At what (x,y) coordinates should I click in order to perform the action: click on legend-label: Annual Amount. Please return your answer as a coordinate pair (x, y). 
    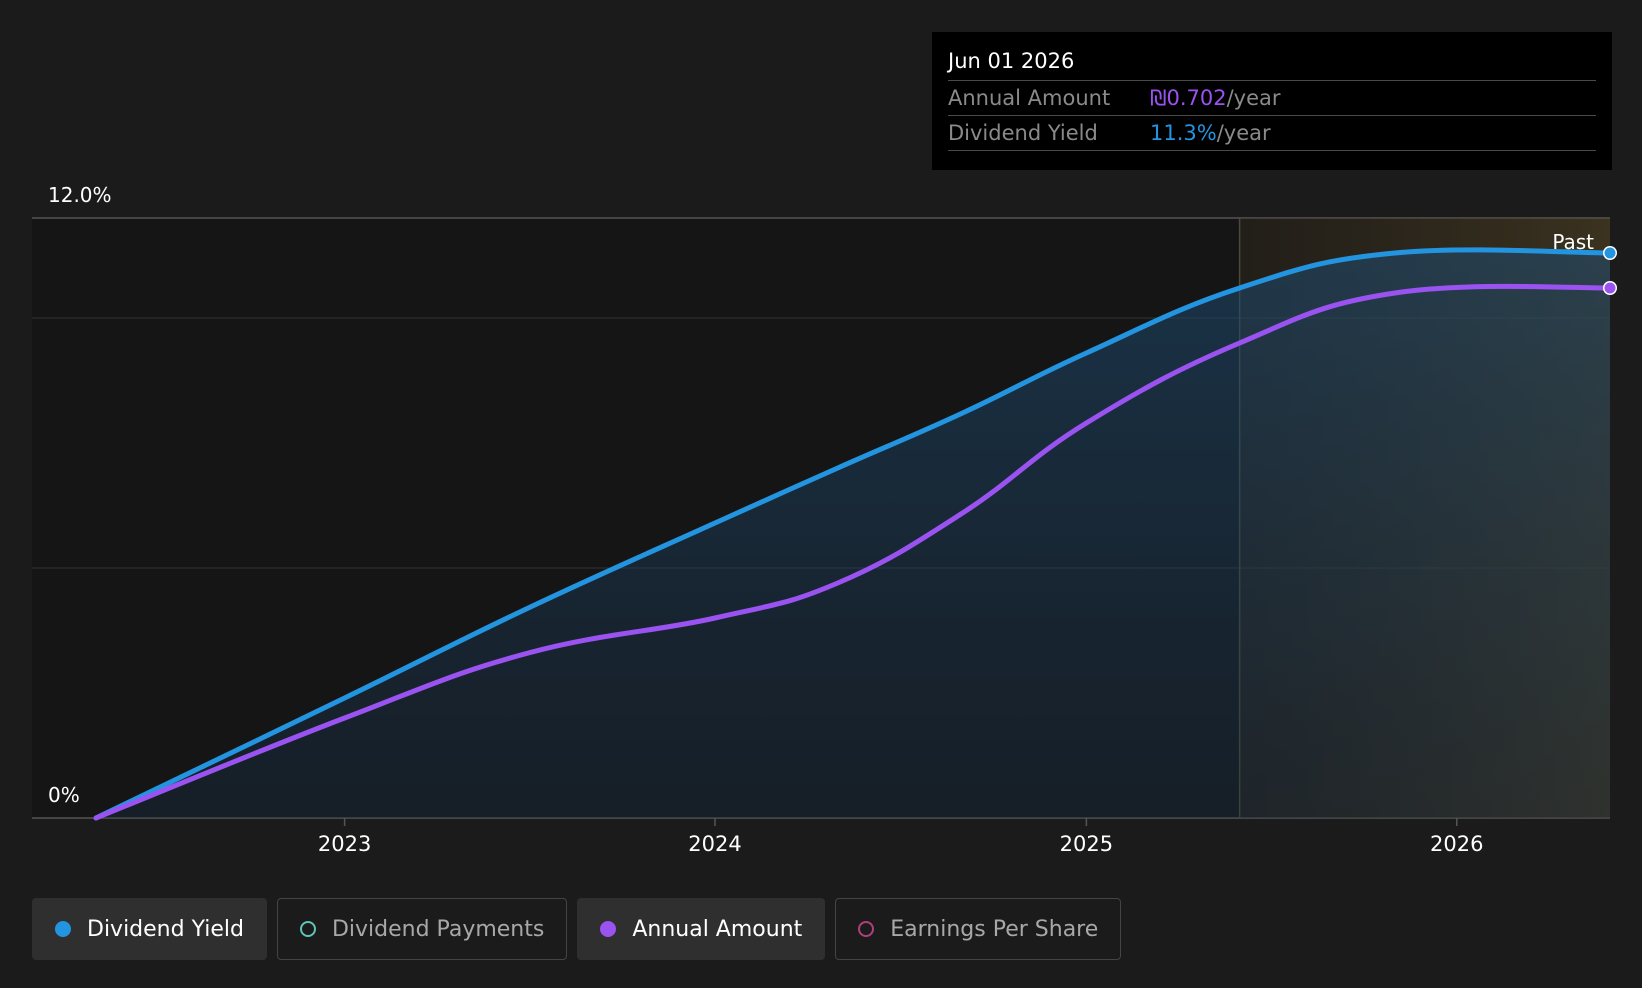
    Looking at the image, I should click on (717, 929).